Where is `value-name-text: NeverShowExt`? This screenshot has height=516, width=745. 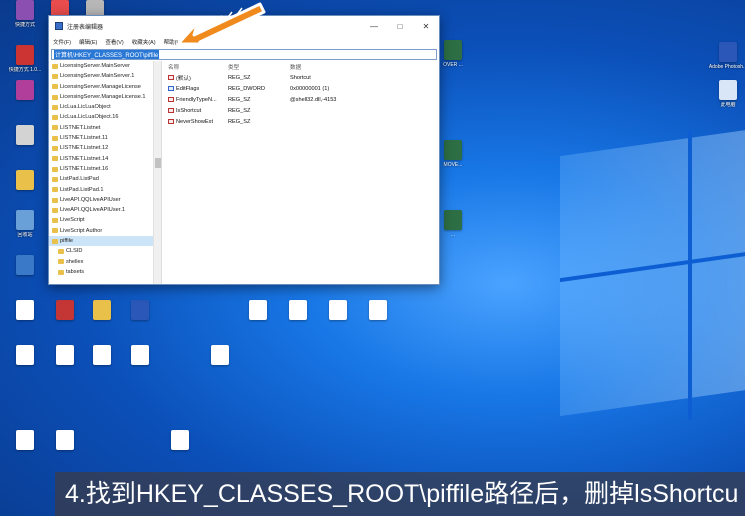
value-name-text: NeverShowExt is located at coordinates (194, 121).